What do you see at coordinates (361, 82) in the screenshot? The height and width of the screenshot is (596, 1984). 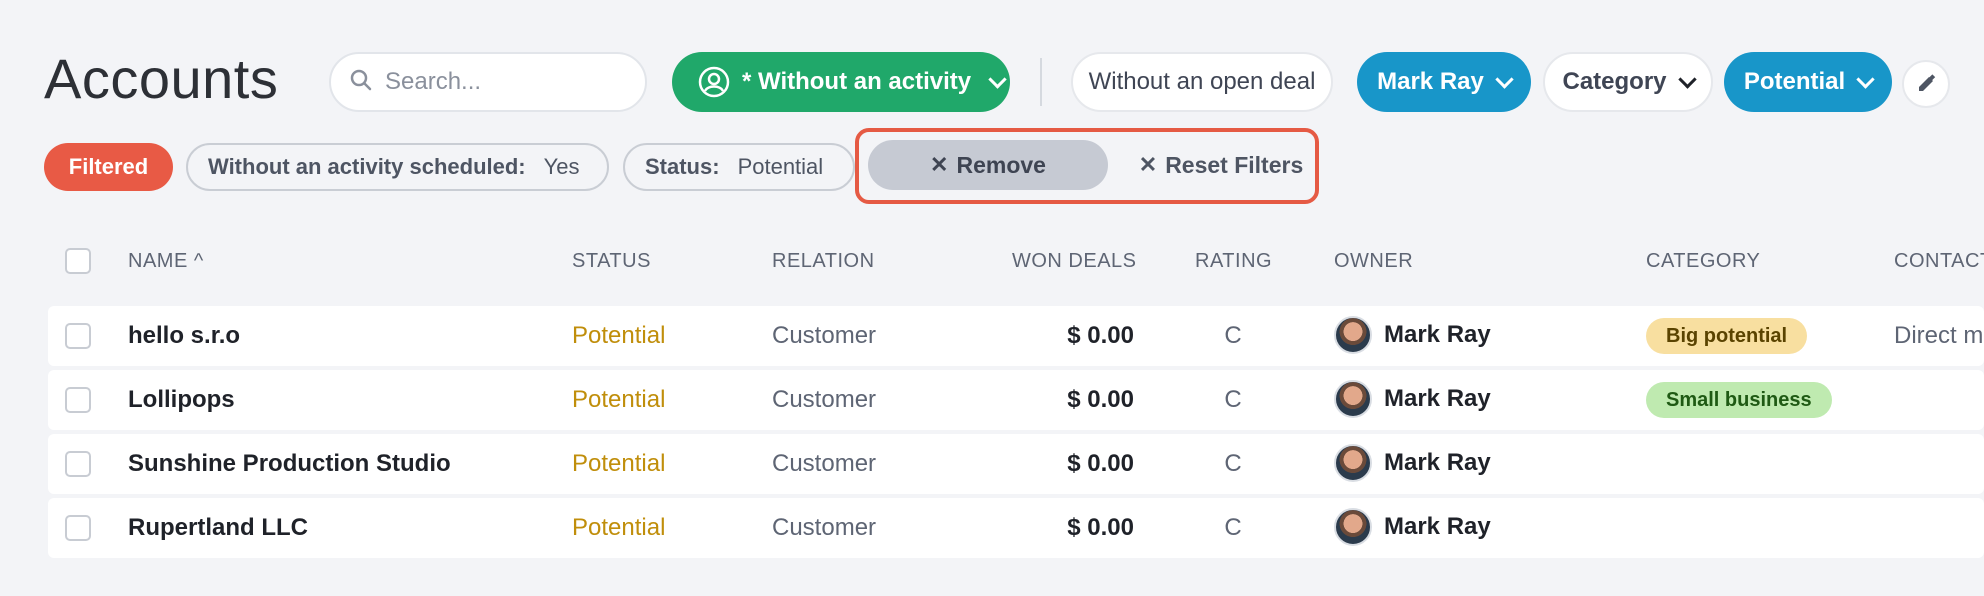 I see `search-icon` at bounding box center [361, 82].